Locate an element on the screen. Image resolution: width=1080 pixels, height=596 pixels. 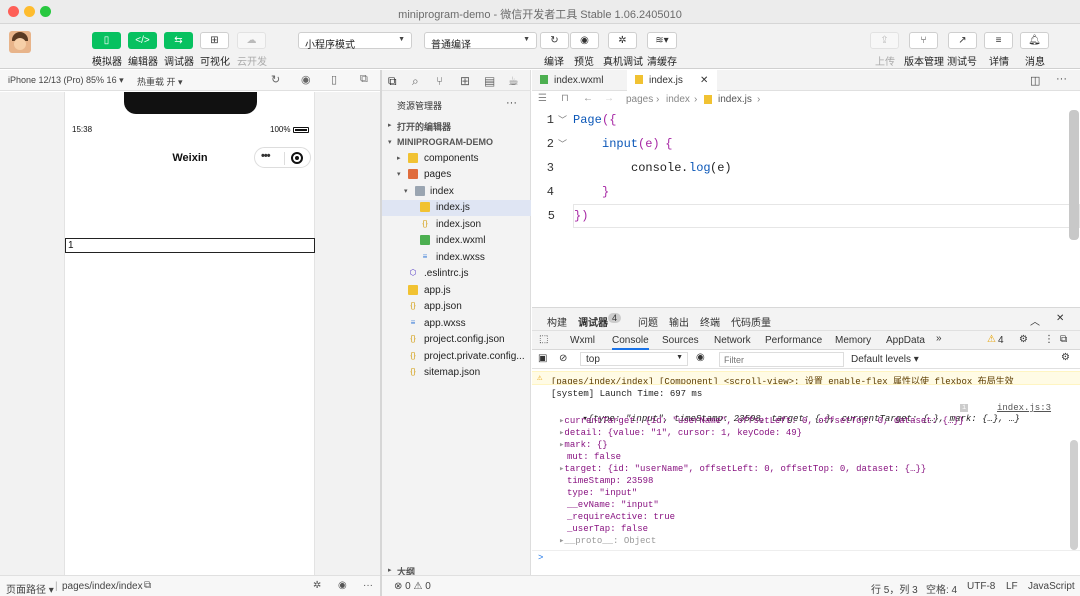
device-select: iPhone 12/13 (Pro) 85% 16 ▾ is located at coordinates (66, 80).